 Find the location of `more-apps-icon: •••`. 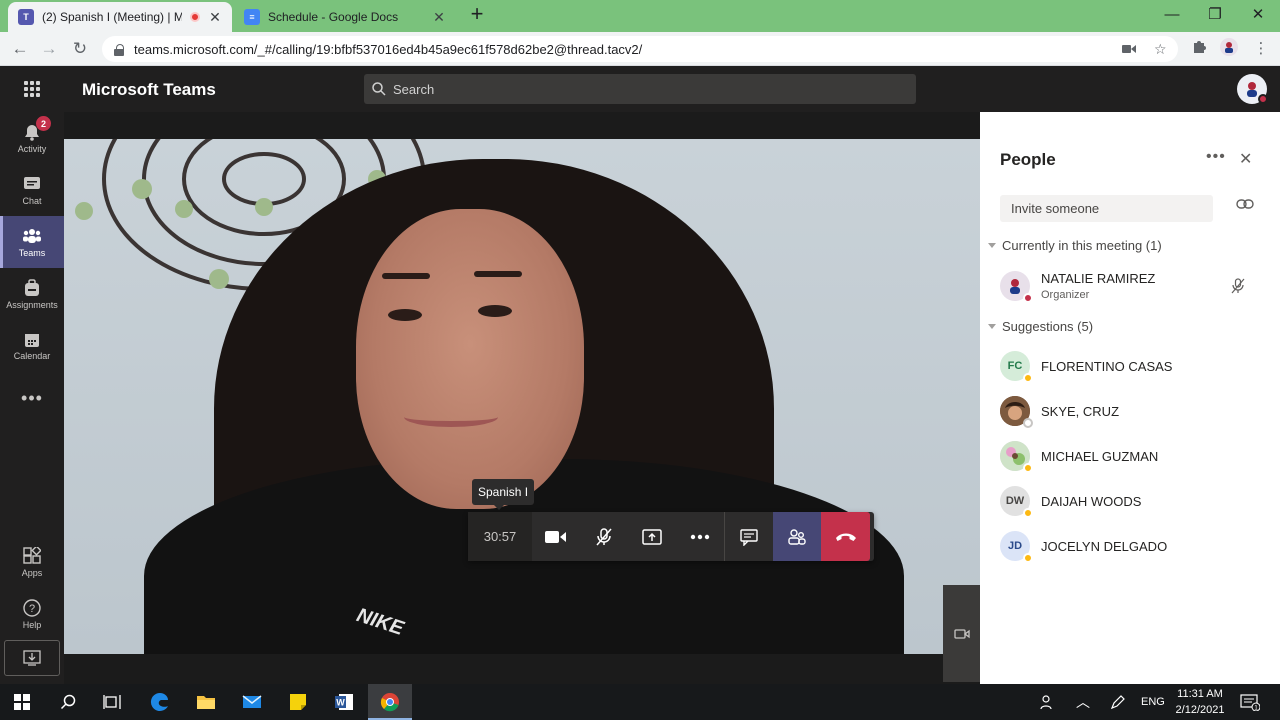

more-apps-icon: ••• is located at coordinates (32, 398).